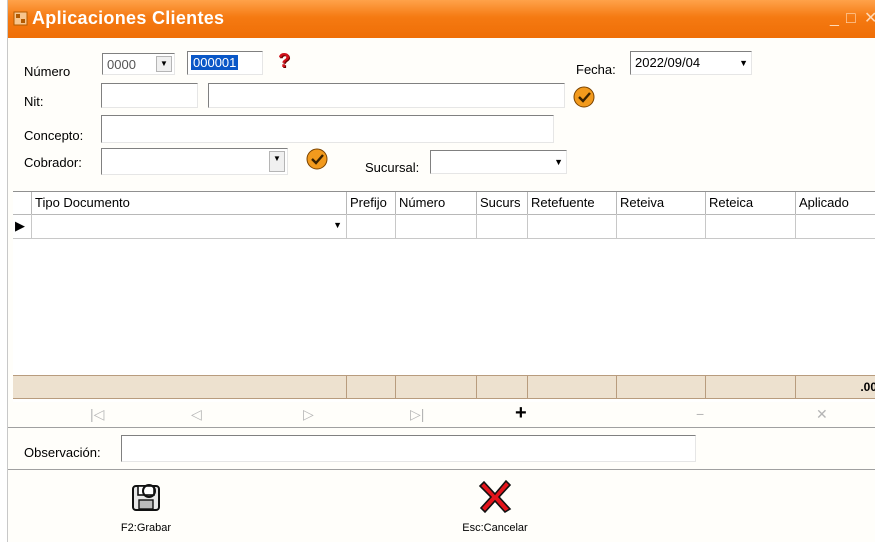 This screenshot has width=875, height=542. I want to click on footer-aplicado-cell: .00, so click(835, 387).